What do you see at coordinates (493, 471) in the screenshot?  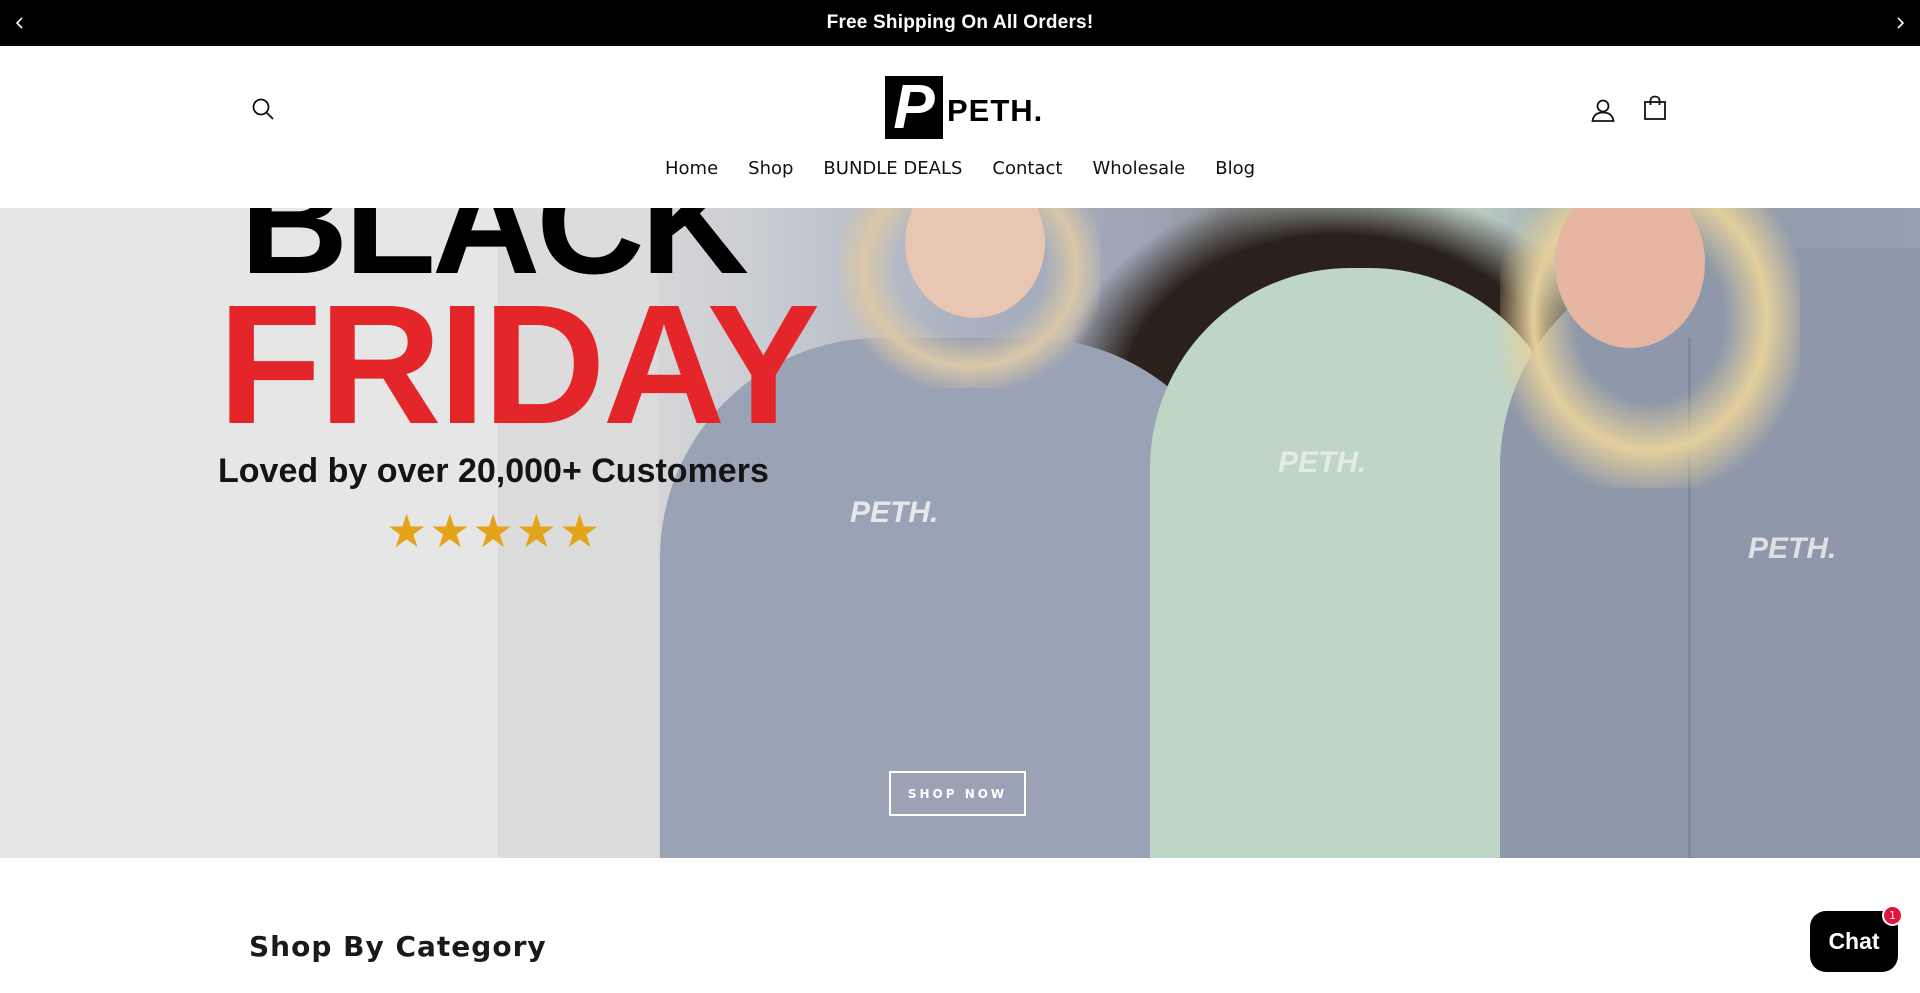 I see `hero-subheadline: Loved by over 20,000+ Customers` at bounding box center [493, 471].